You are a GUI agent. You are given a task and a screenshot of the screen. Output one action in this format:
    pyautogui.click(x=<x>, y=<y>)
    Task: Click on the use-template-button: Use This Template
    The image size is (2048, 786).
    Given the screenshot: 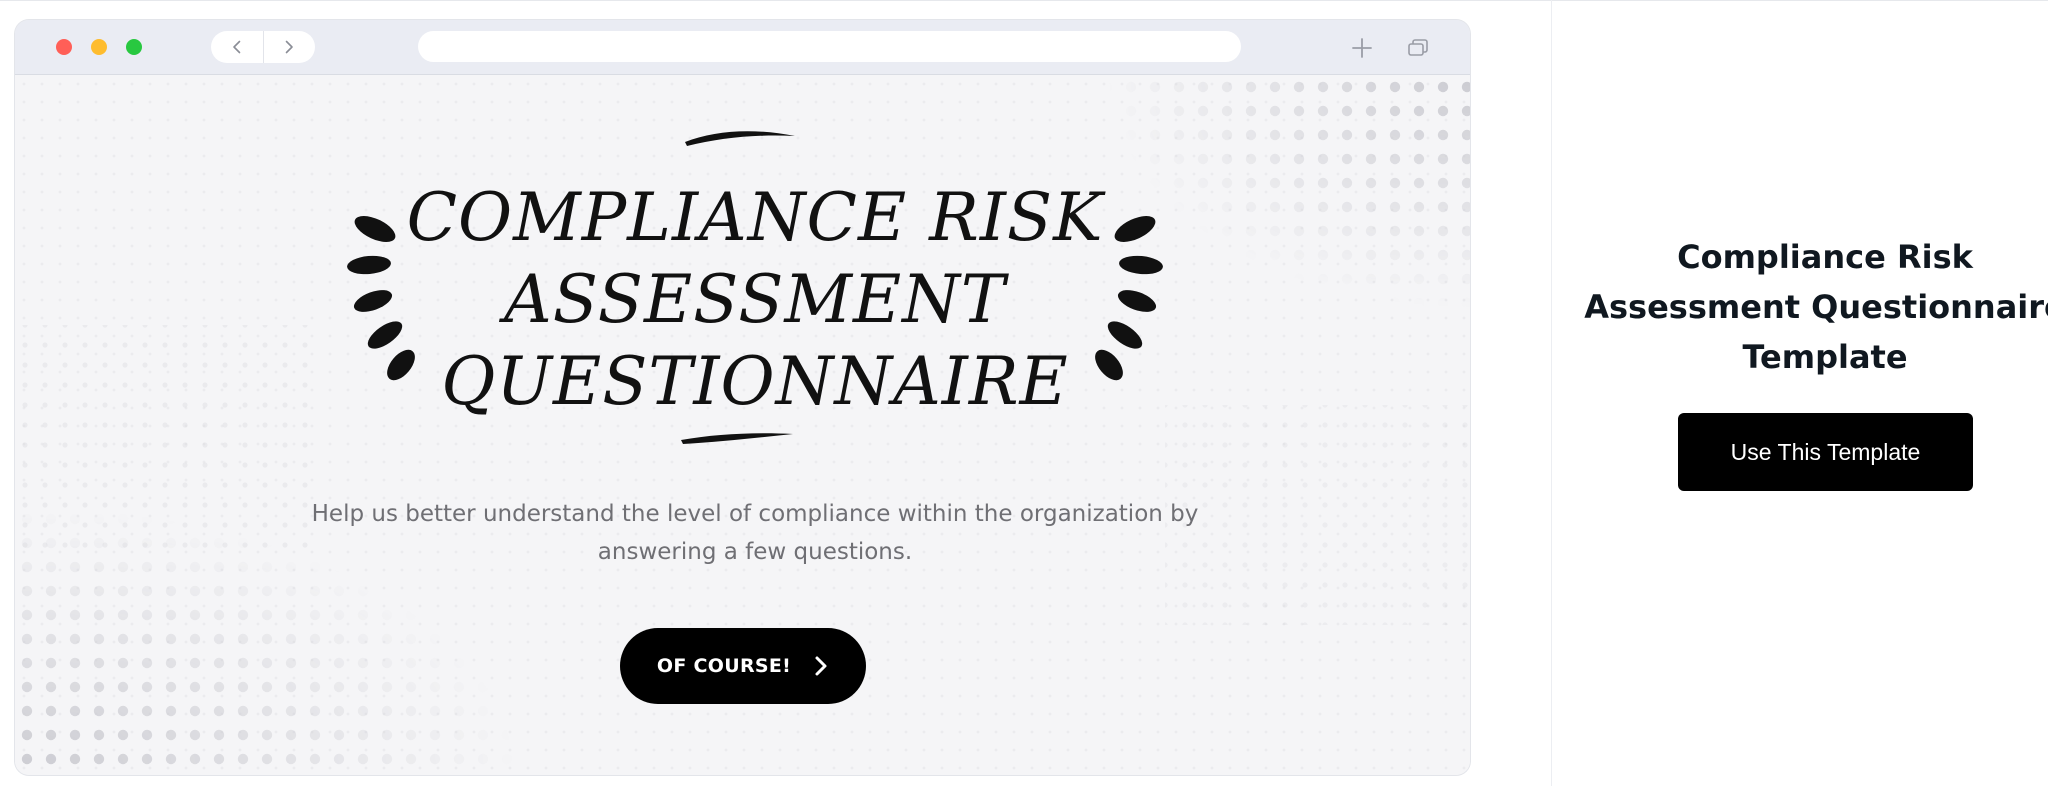 What is the action you would take?
    pyautogui.click(x=1825, y=452)
    